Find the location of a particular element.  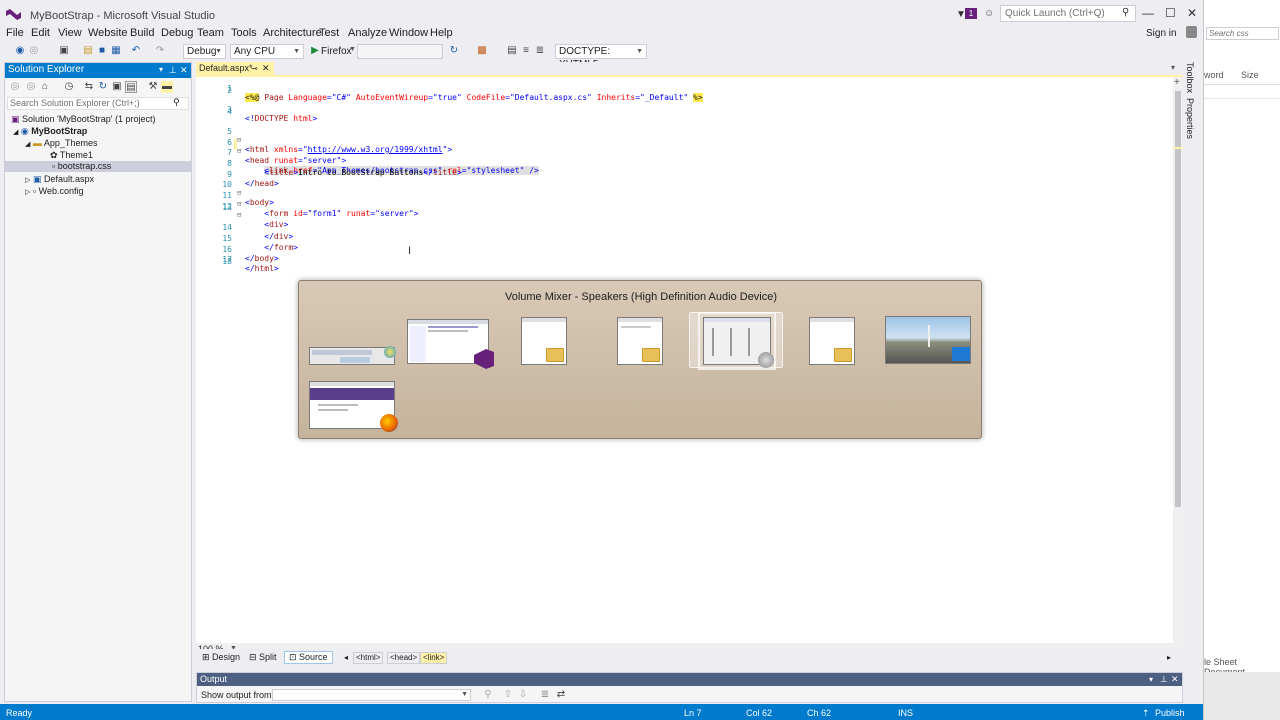

account-icon is located at coordinates (1191, 32).